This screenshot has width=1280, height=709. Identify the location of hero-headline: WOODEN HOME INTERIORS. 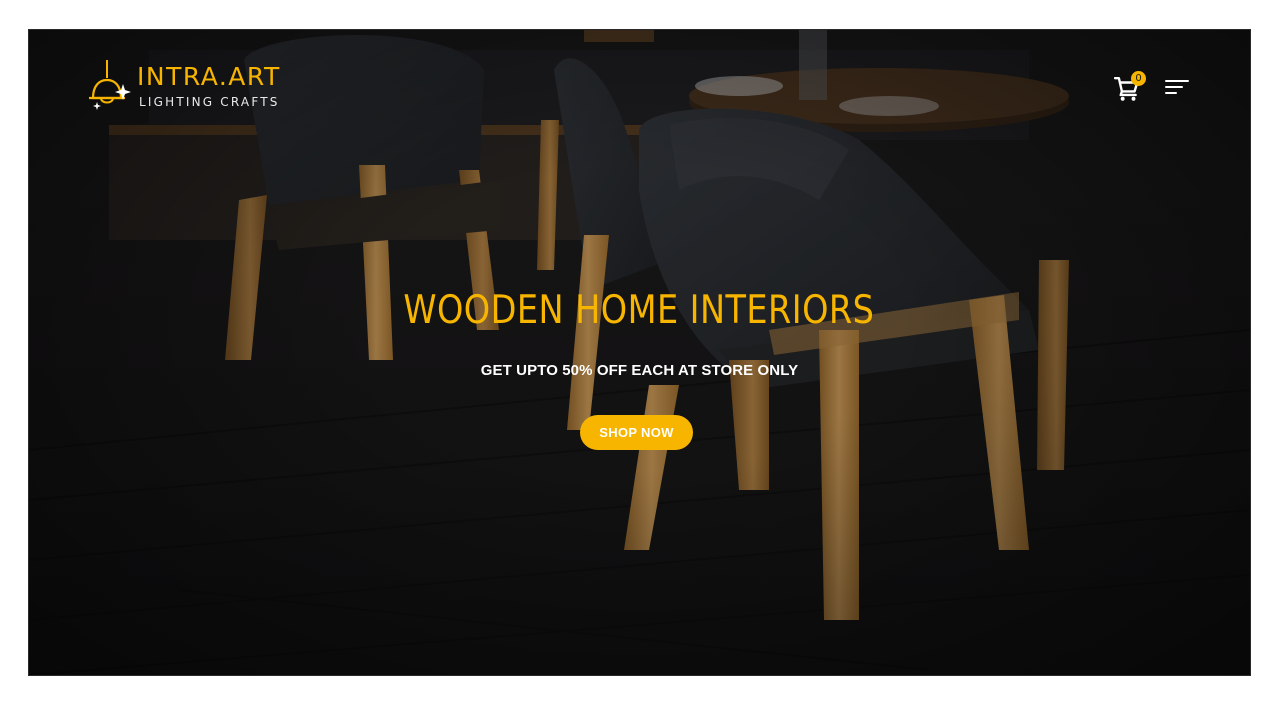
(639, 310).